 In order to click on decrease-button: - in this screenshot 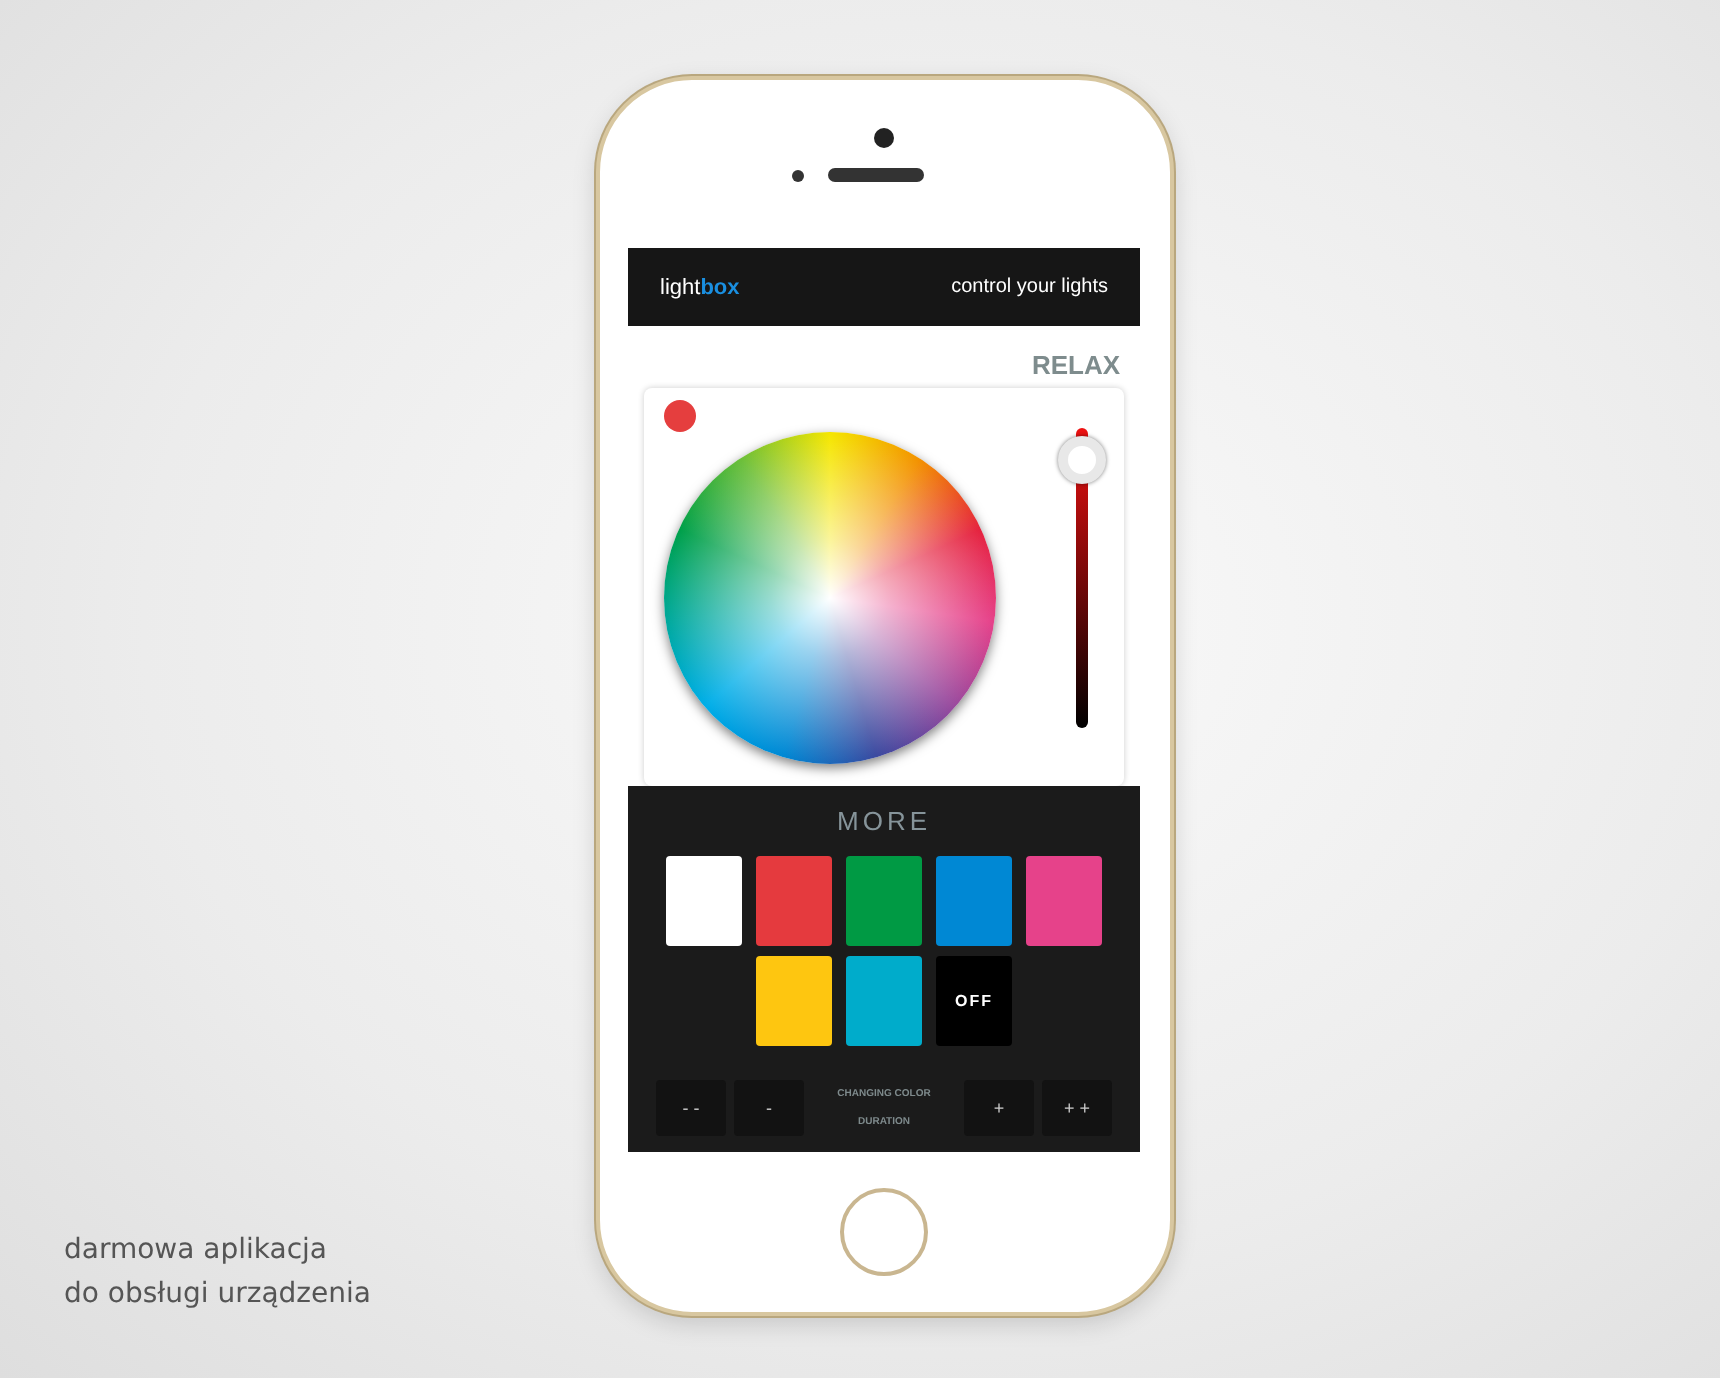, I will do `click(769, 1108)`.